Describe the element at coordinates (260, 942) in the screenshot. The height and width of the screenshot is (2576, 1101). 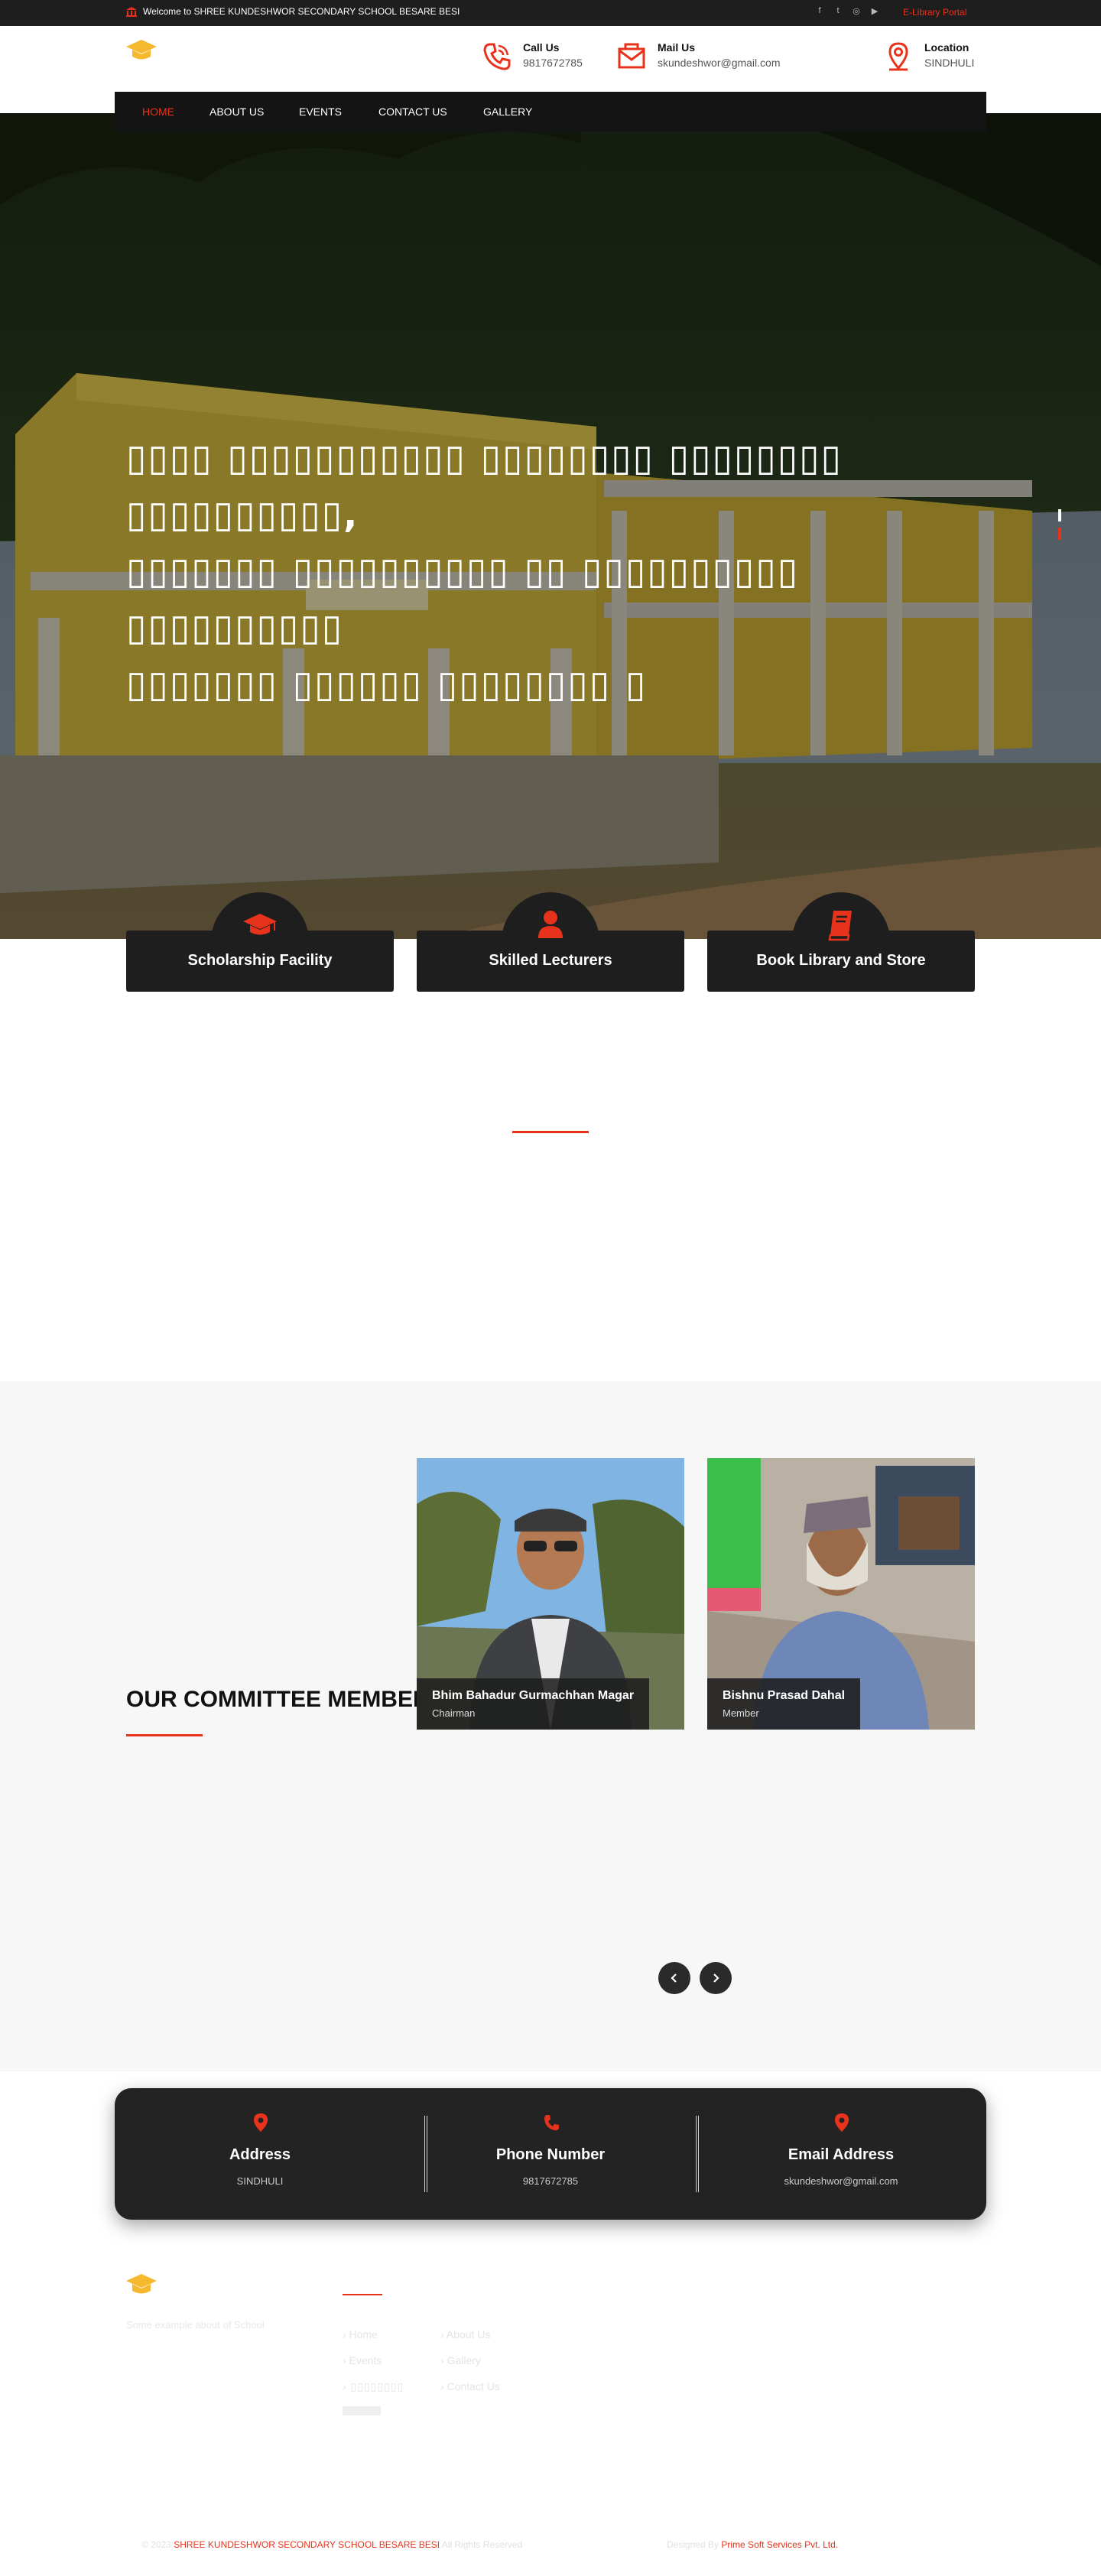
I see `feature-card-scholarship: Scholarship Facility` at that location.